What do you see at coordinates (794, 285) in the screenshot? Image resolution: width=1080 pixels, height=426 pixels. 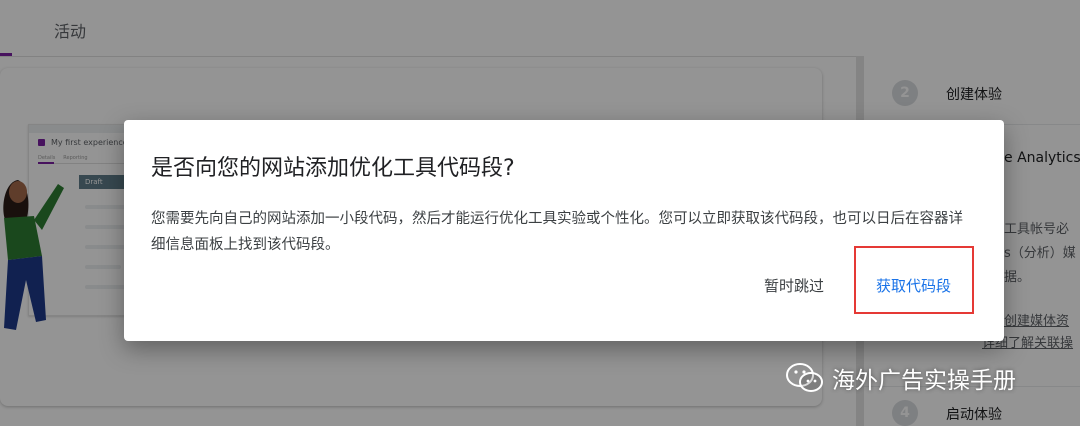 I see `skip-for-now-button: 暂时跳过` at bounding box center [794, 285].